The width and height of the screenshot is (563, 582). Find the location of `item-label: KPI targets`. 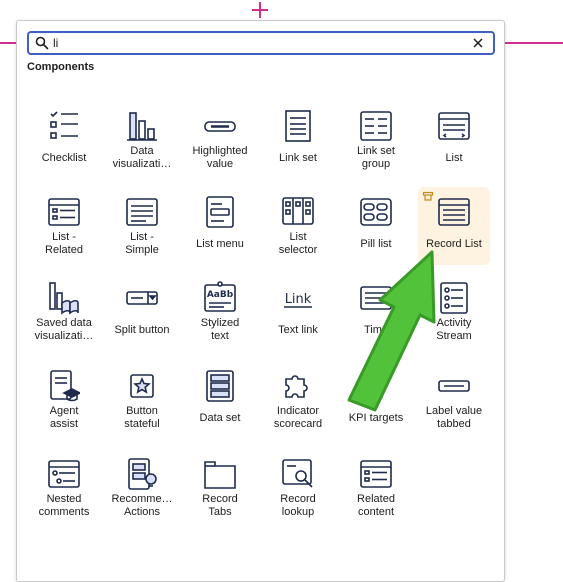

item-label: KPI targets is located at coordinates (376, 418).